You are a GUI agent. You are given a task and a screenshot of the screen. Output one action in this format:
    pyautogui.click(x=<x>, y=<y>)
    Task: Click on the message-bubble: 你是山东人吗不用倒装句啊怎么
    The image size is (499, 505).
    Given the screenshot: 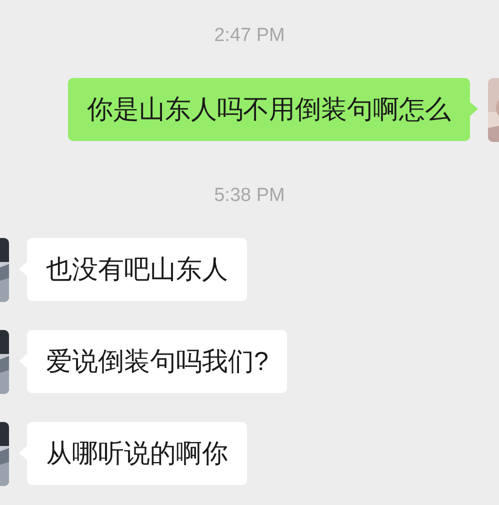 What is the action you would take?
    pyautogui.click(x=269, y=109)
    